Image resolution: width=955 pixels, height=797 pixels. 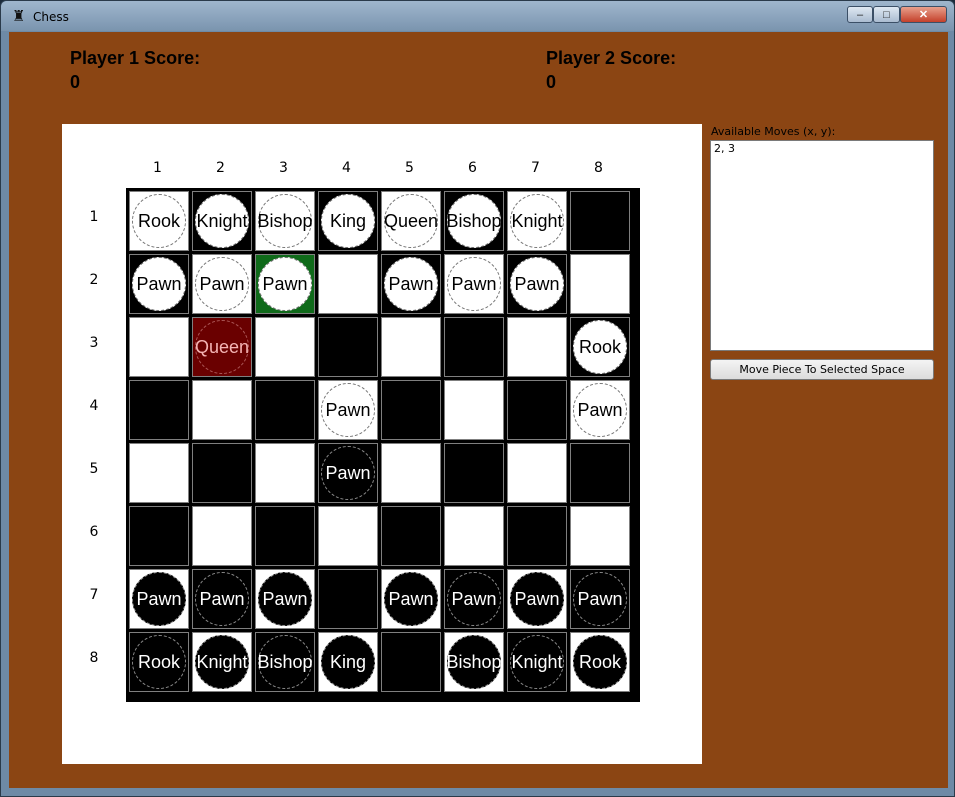 I want to click on move-option: 2, 3, so click(x=822, y=148).